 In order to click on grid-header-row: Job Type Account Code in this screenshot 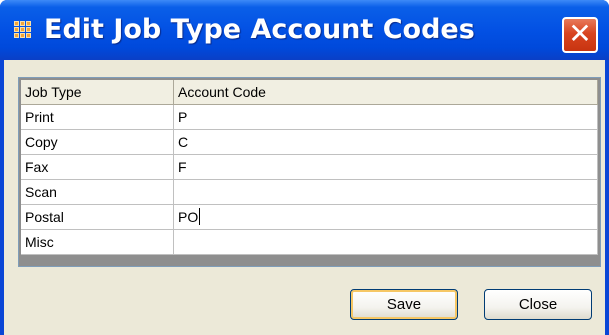, I will do `click(309, 92)`.